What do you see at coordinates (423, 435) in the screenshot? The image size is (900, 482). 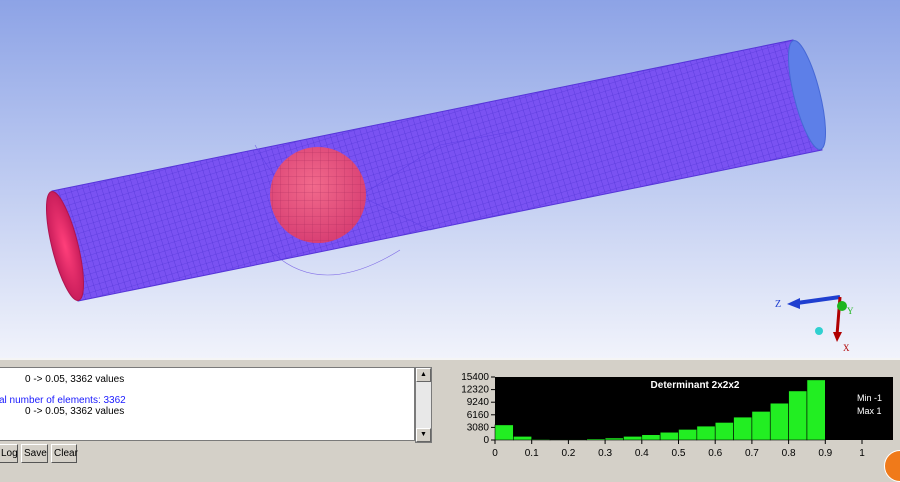 I see `scroll-down-button: ▼` at bounding box center [423, 435].